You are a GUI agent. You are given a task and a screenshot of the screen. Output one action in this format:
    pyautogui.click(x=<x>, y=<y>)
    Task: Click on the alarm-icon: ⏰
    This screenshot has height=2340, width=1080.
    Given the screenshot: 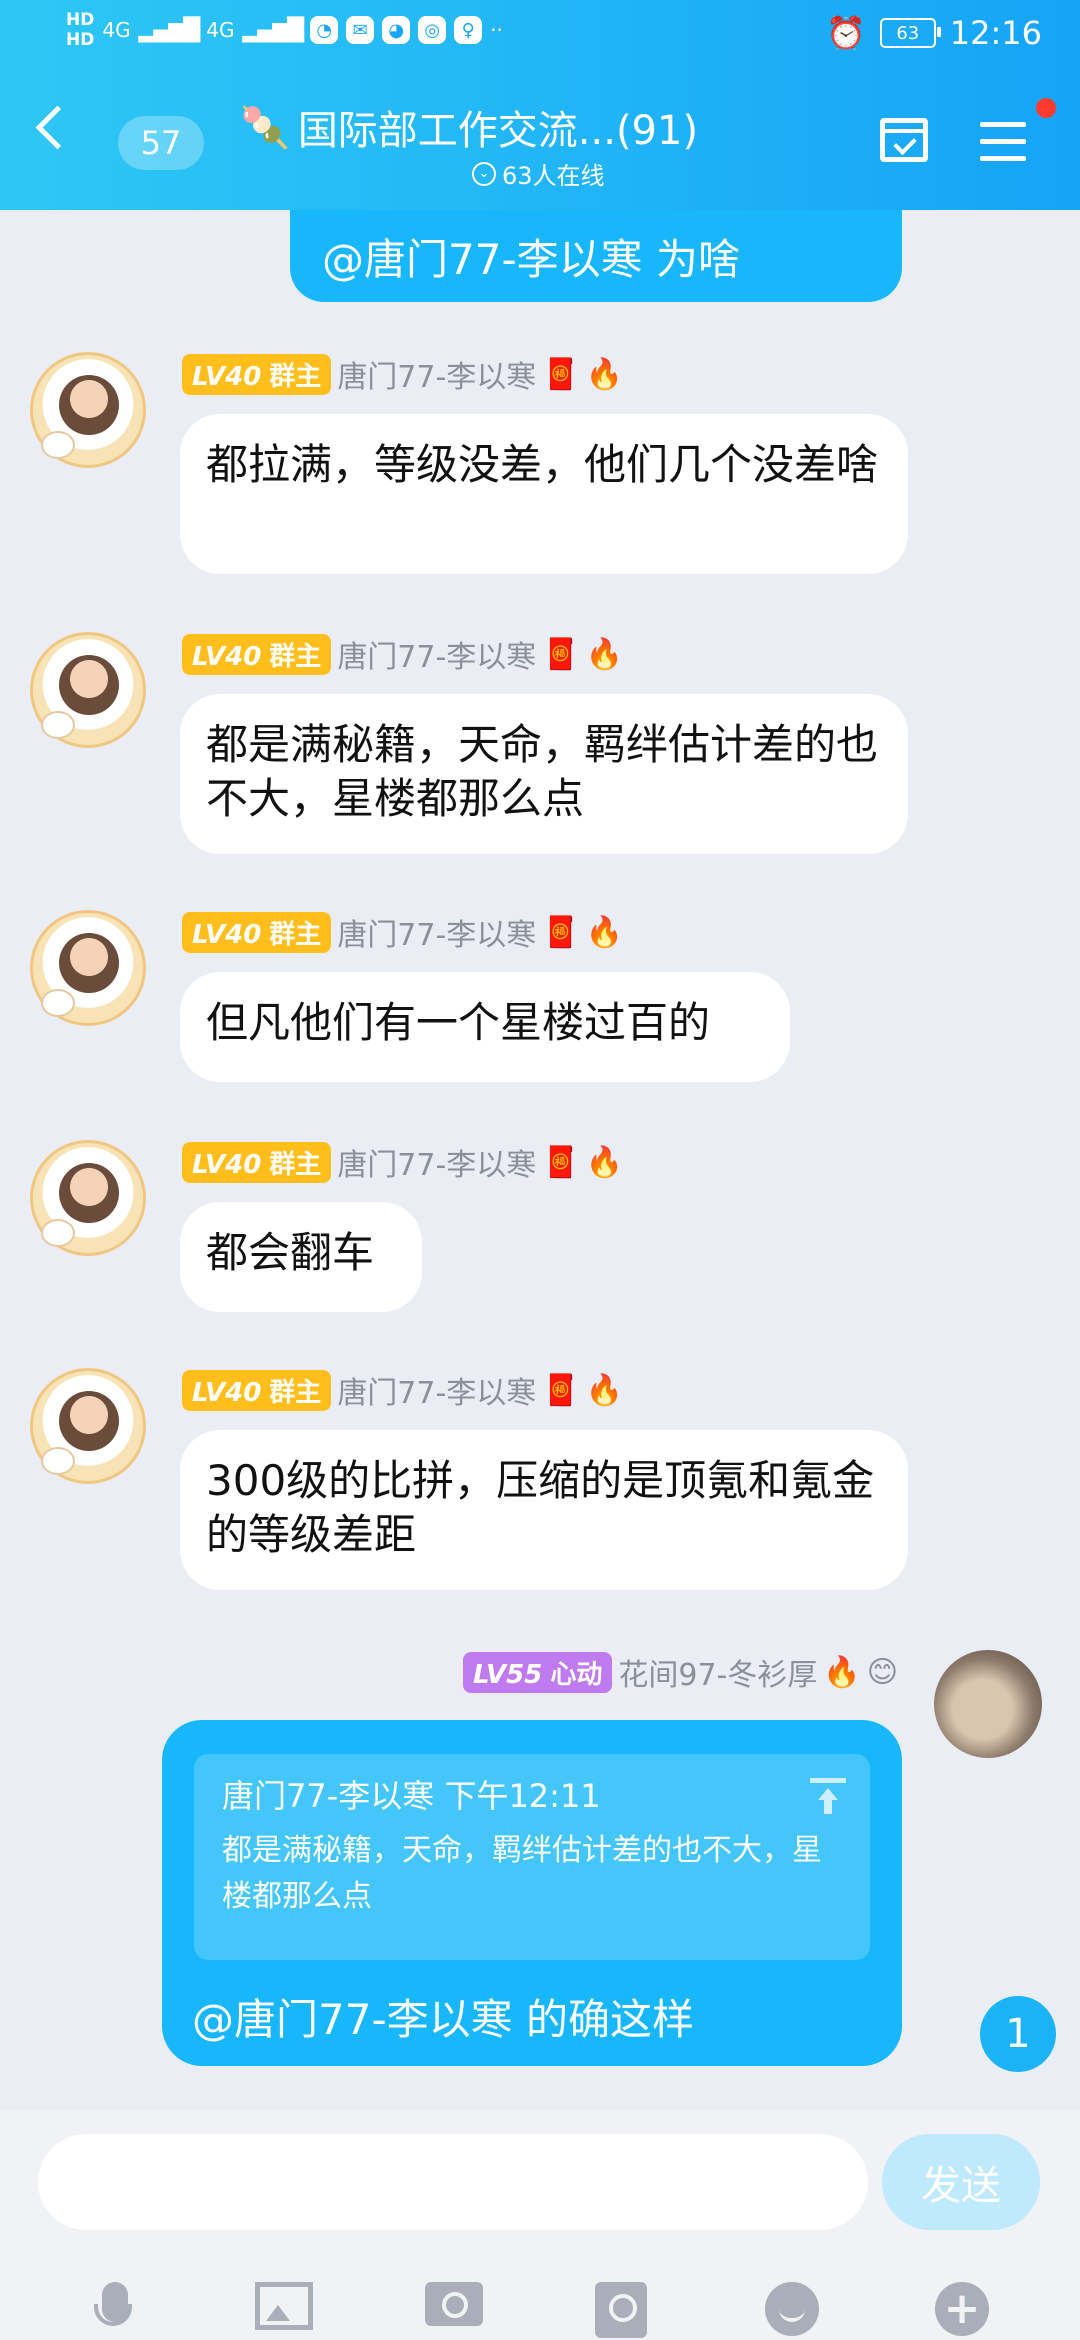 What is the action you would take?
    pyautogui.click(x=845, y=33)
    